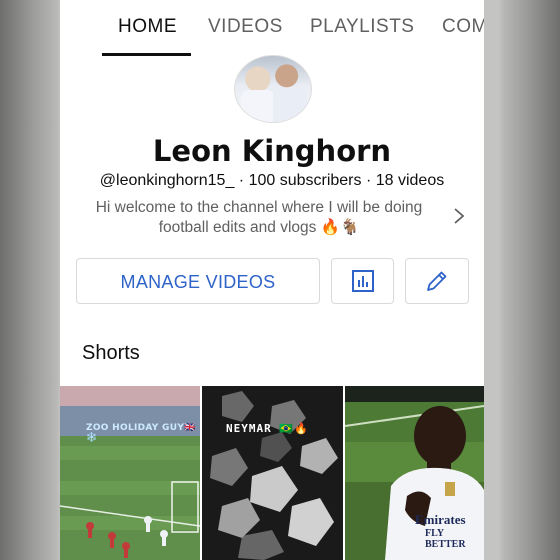  What do you see at coordinates (414, 473) in the screenshot?
I see `short-thumbnail-3: Emirates FLY BETTER` at bounding box center [414, 473].